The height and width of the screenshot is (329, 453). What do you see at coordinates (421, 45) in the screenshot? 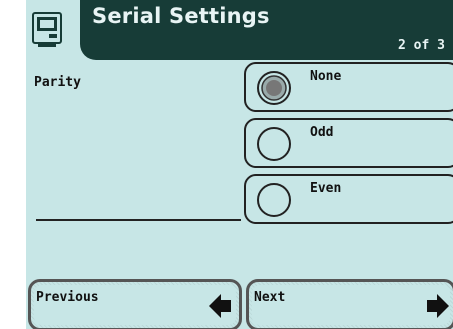
I see `page-indicator: 2 of 3` at bounding box center [421, 45].